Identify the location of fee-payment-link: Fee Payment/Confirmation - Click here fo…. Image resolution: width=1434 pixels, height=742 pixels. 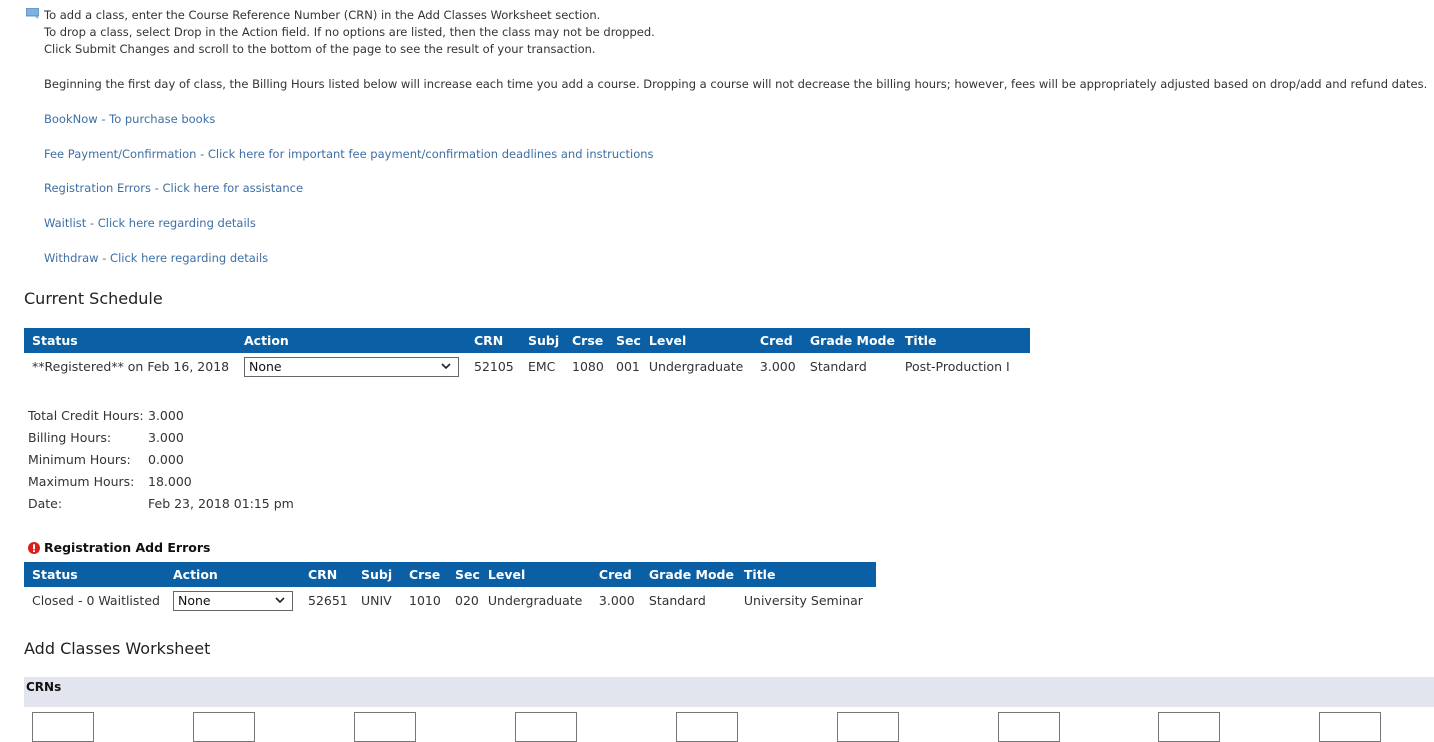
(349, 154).